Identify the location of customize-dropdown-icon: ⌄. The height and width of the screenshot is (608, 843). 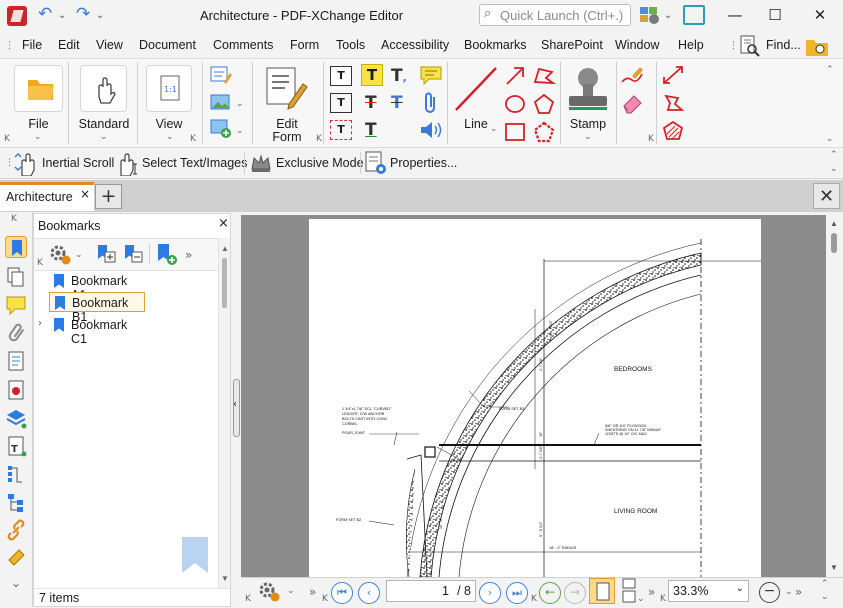
(668, 15).